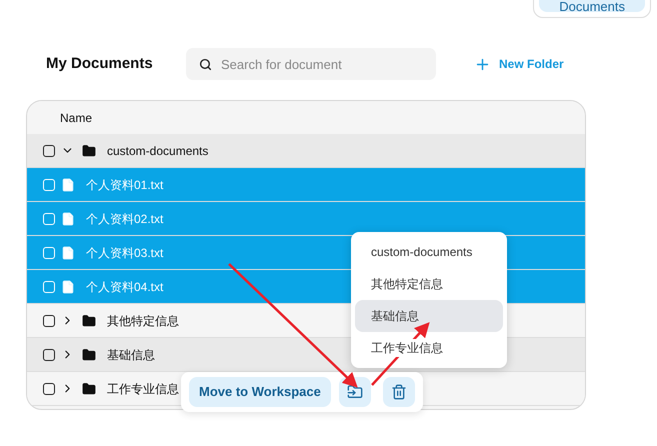 The image size is (657, 446). I want to click on folder-name: 其他特定信息, so click(143, 321).